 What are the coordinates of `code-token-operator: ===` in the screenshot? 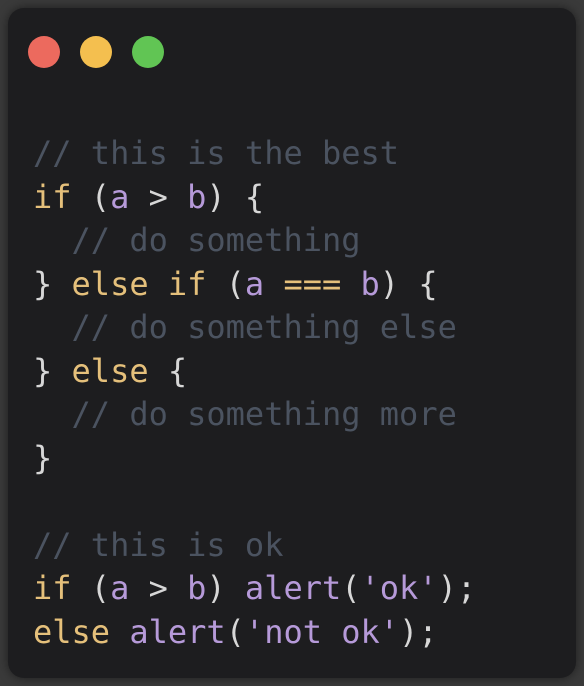 It's located at (312, 283).